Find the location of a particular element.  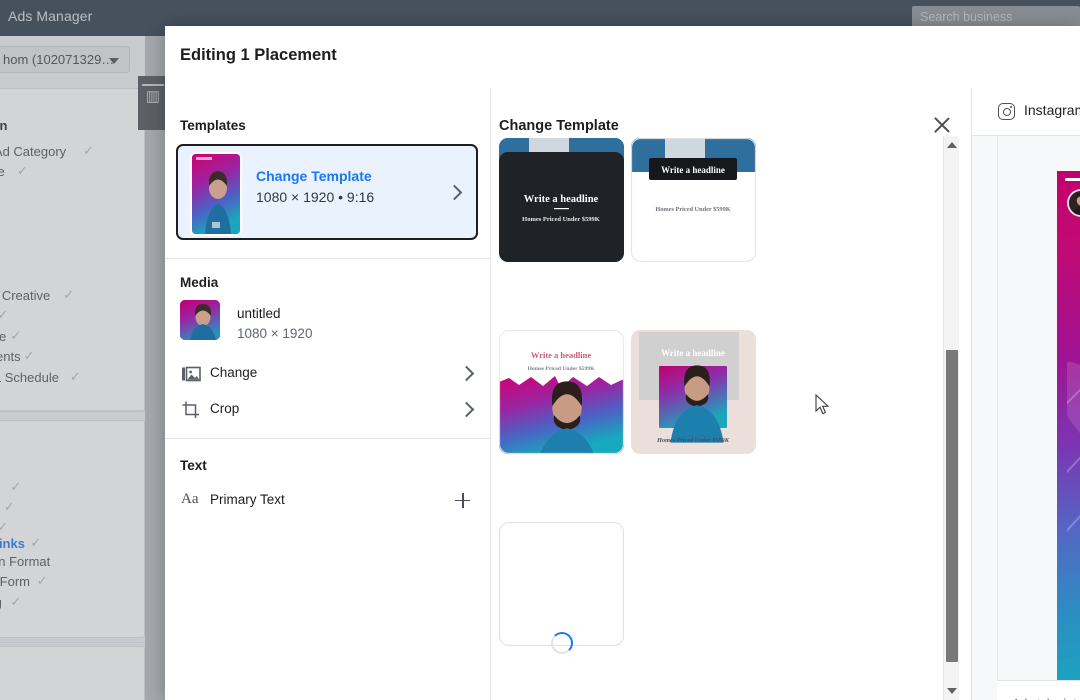

primary-text-row: Aa Primary Text is located at coordinates (327, 501).